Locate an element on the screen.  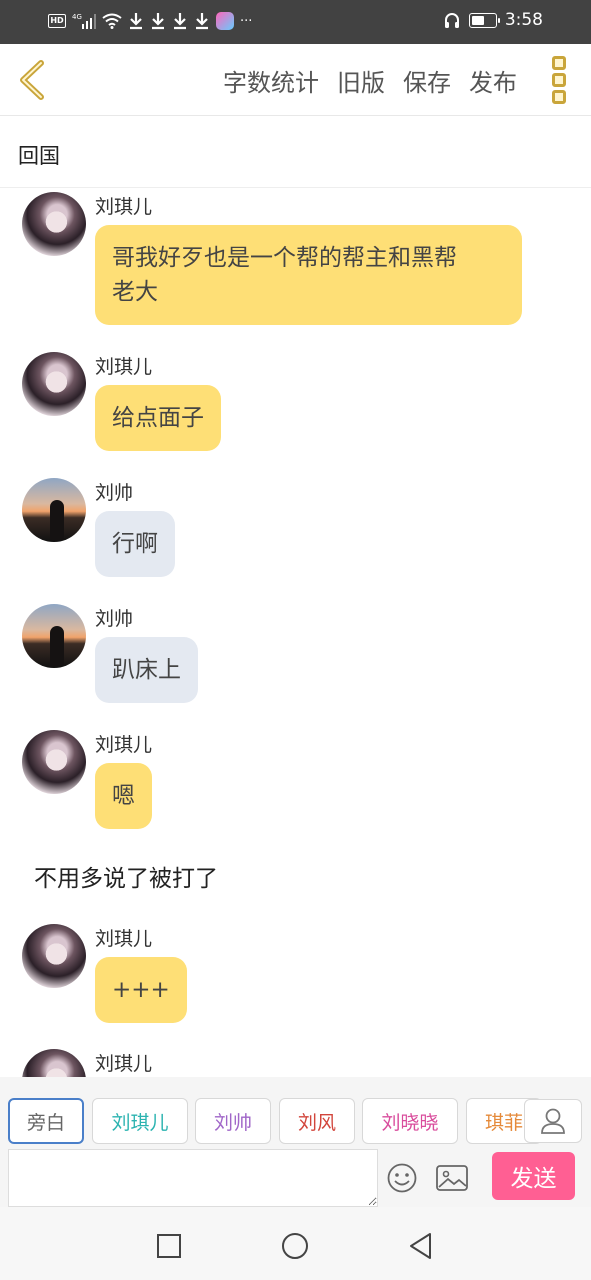
toolbar-actions: 字数统计 旧版 保存 发布 is located at coordinates (370, 80).